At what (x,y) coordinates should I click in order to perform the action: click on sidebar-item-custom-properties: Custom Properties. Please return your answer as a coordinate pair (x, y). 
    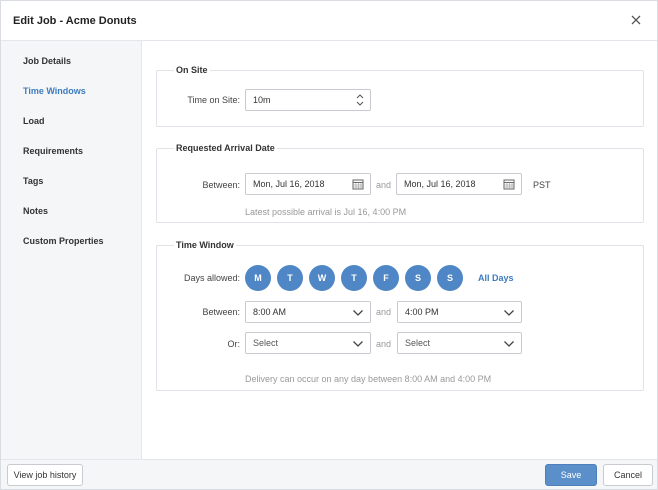
    Looking at the image, I should click on (63, 241).